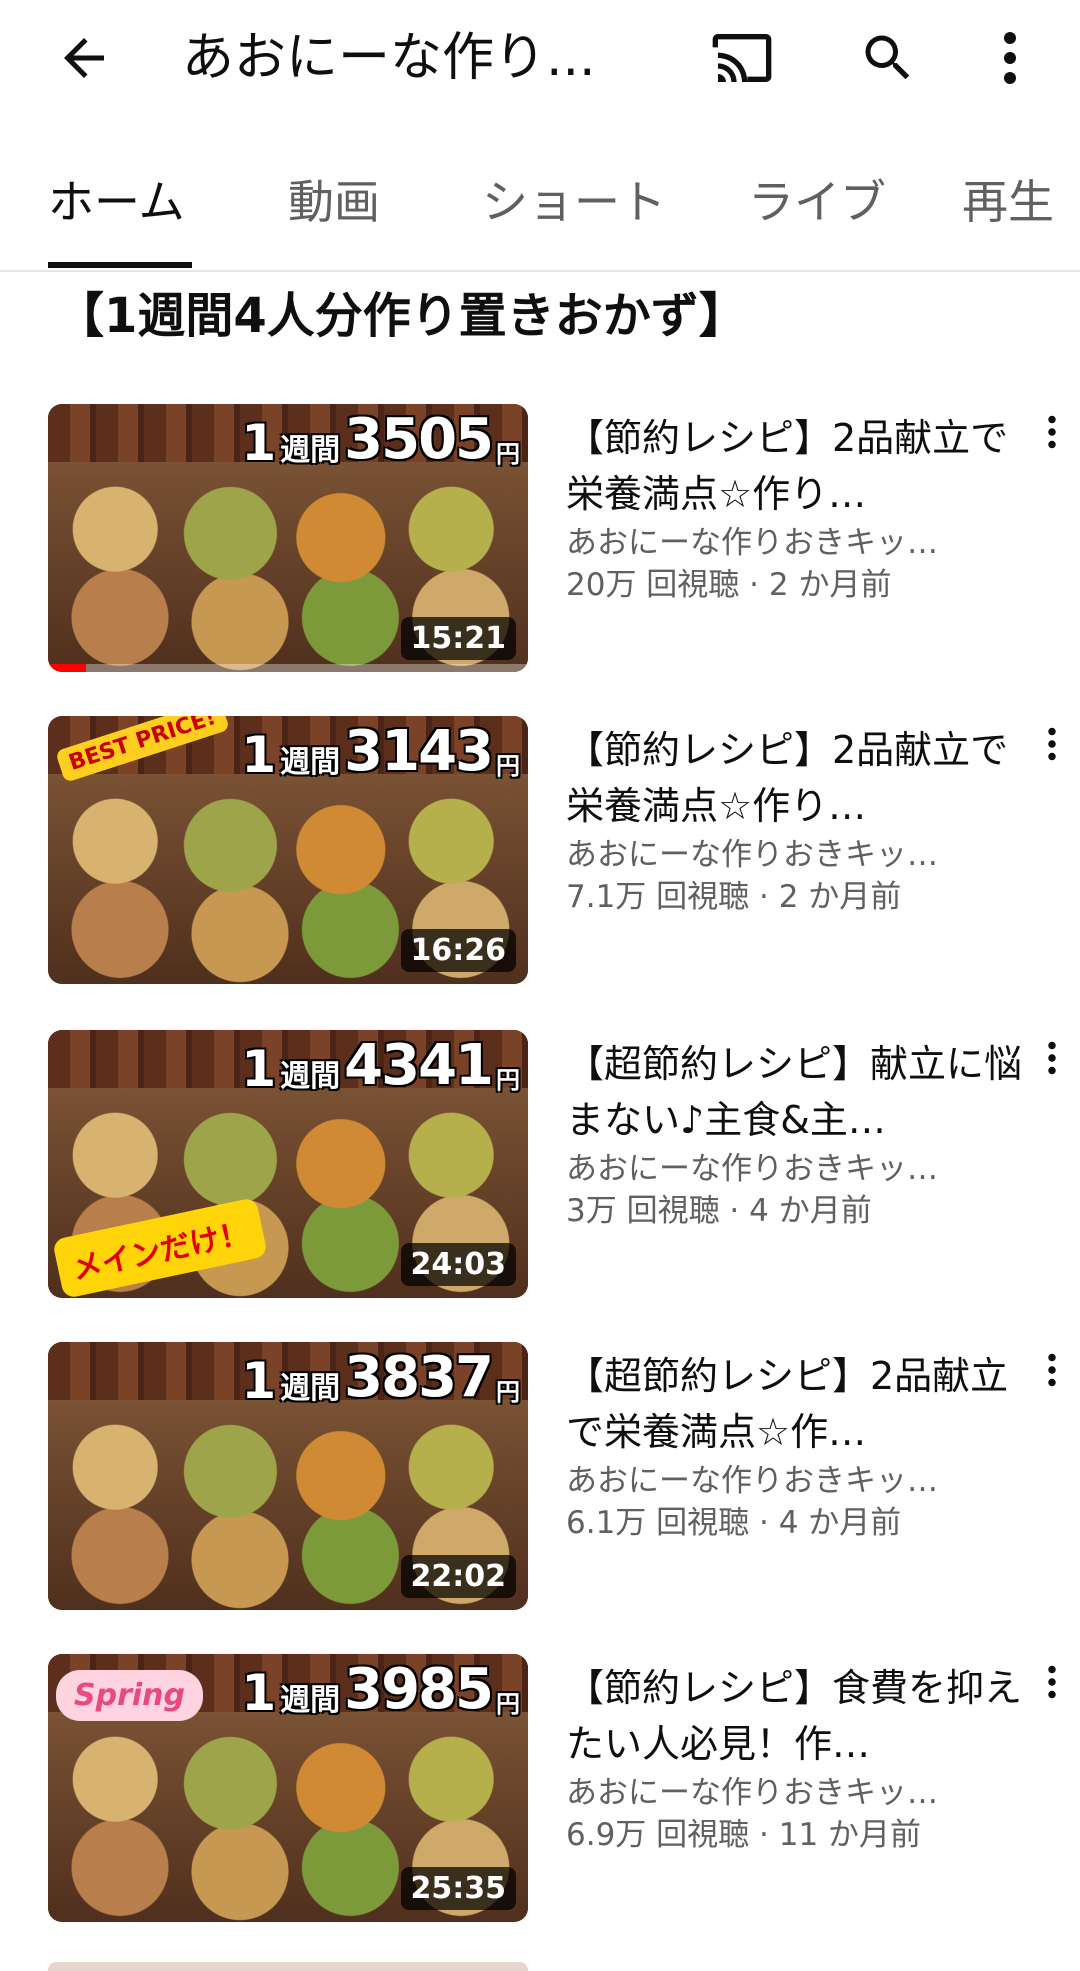  I want to click on video-stats: 6.1万 回視聴 · 4 か月前, so click(734, 1523).